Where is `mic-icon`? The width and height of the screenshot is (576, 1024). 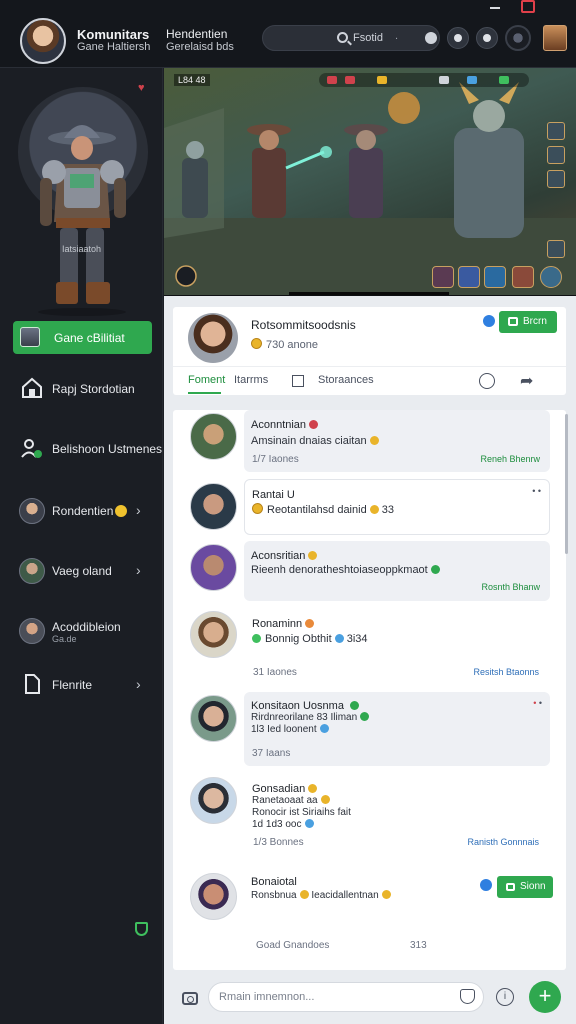 mic-icon is located at coordinates (431, 38).